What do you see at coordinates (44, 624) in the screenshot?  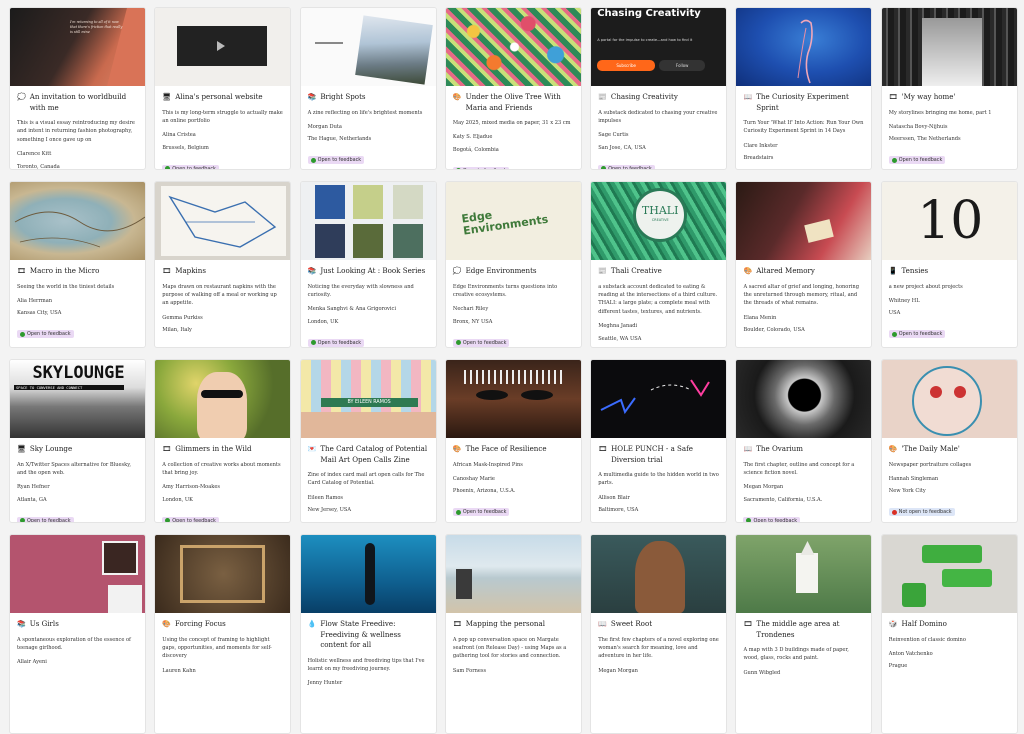 I see `project-title: Us Girls` at bounding box center [44, 624].